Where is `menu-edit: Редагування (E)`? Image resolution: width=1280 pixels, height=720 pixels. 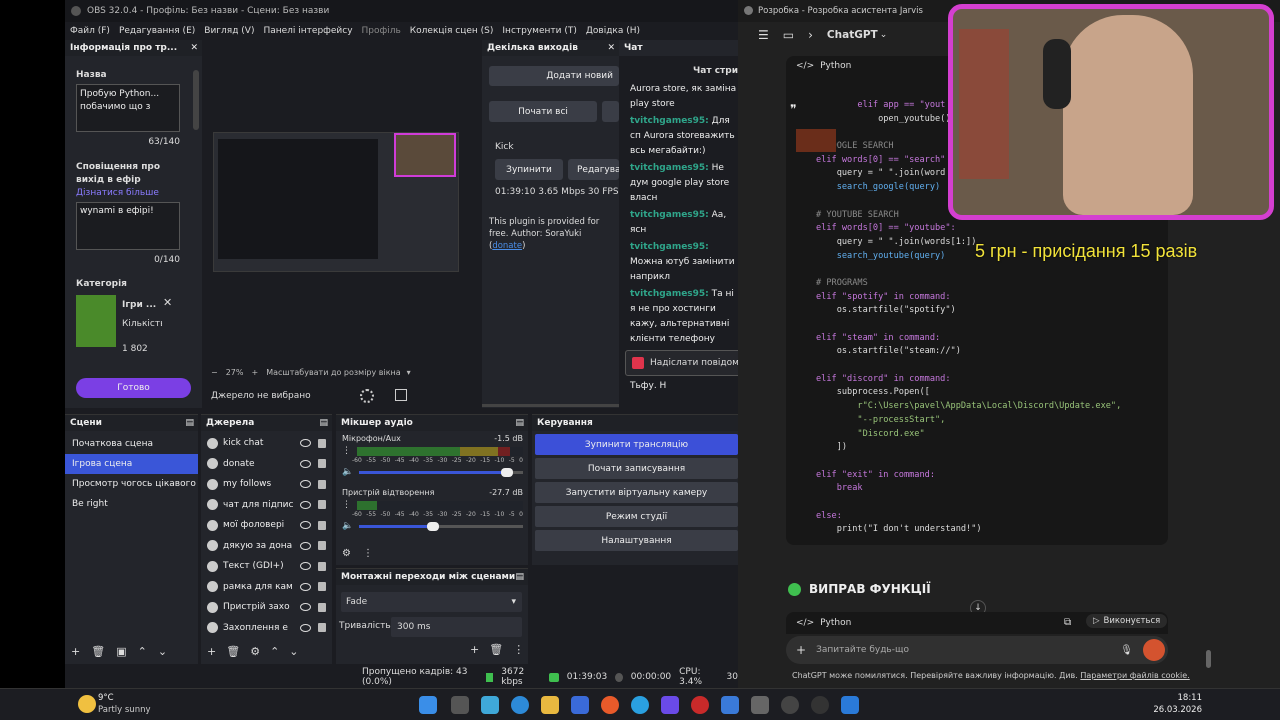 menu-edit: Редагування (E) is located at coordinates (157, 31).